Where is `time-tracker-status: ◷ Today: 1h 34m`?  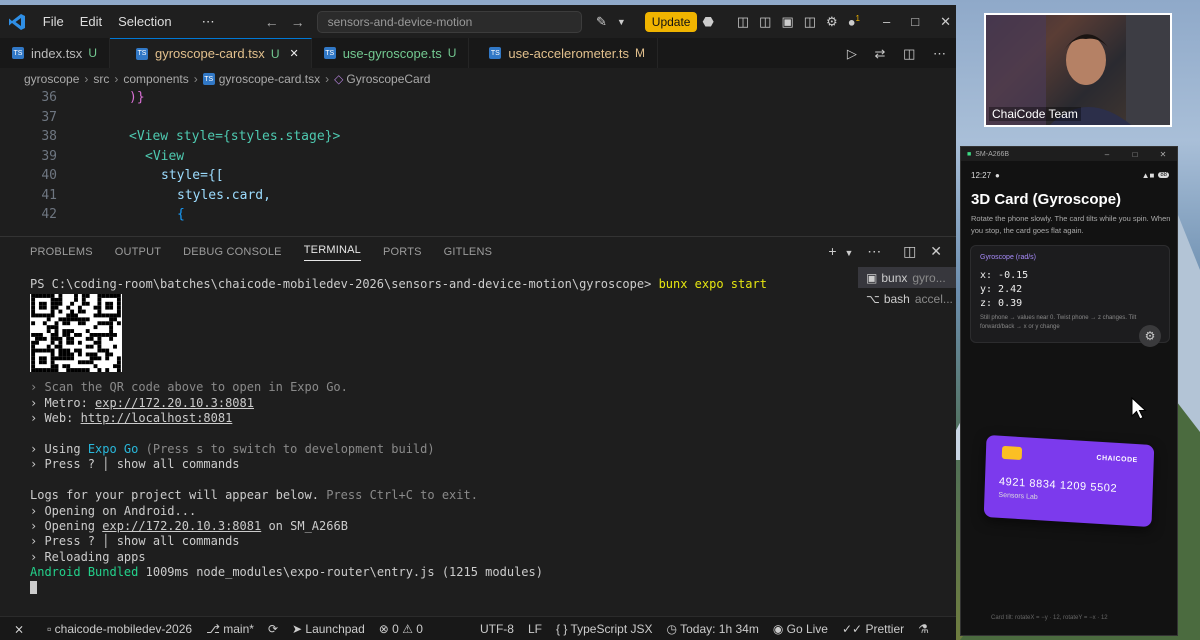
time-tracker-status: ◷ Today: 1h 34m is located at coordinates (713, 629).